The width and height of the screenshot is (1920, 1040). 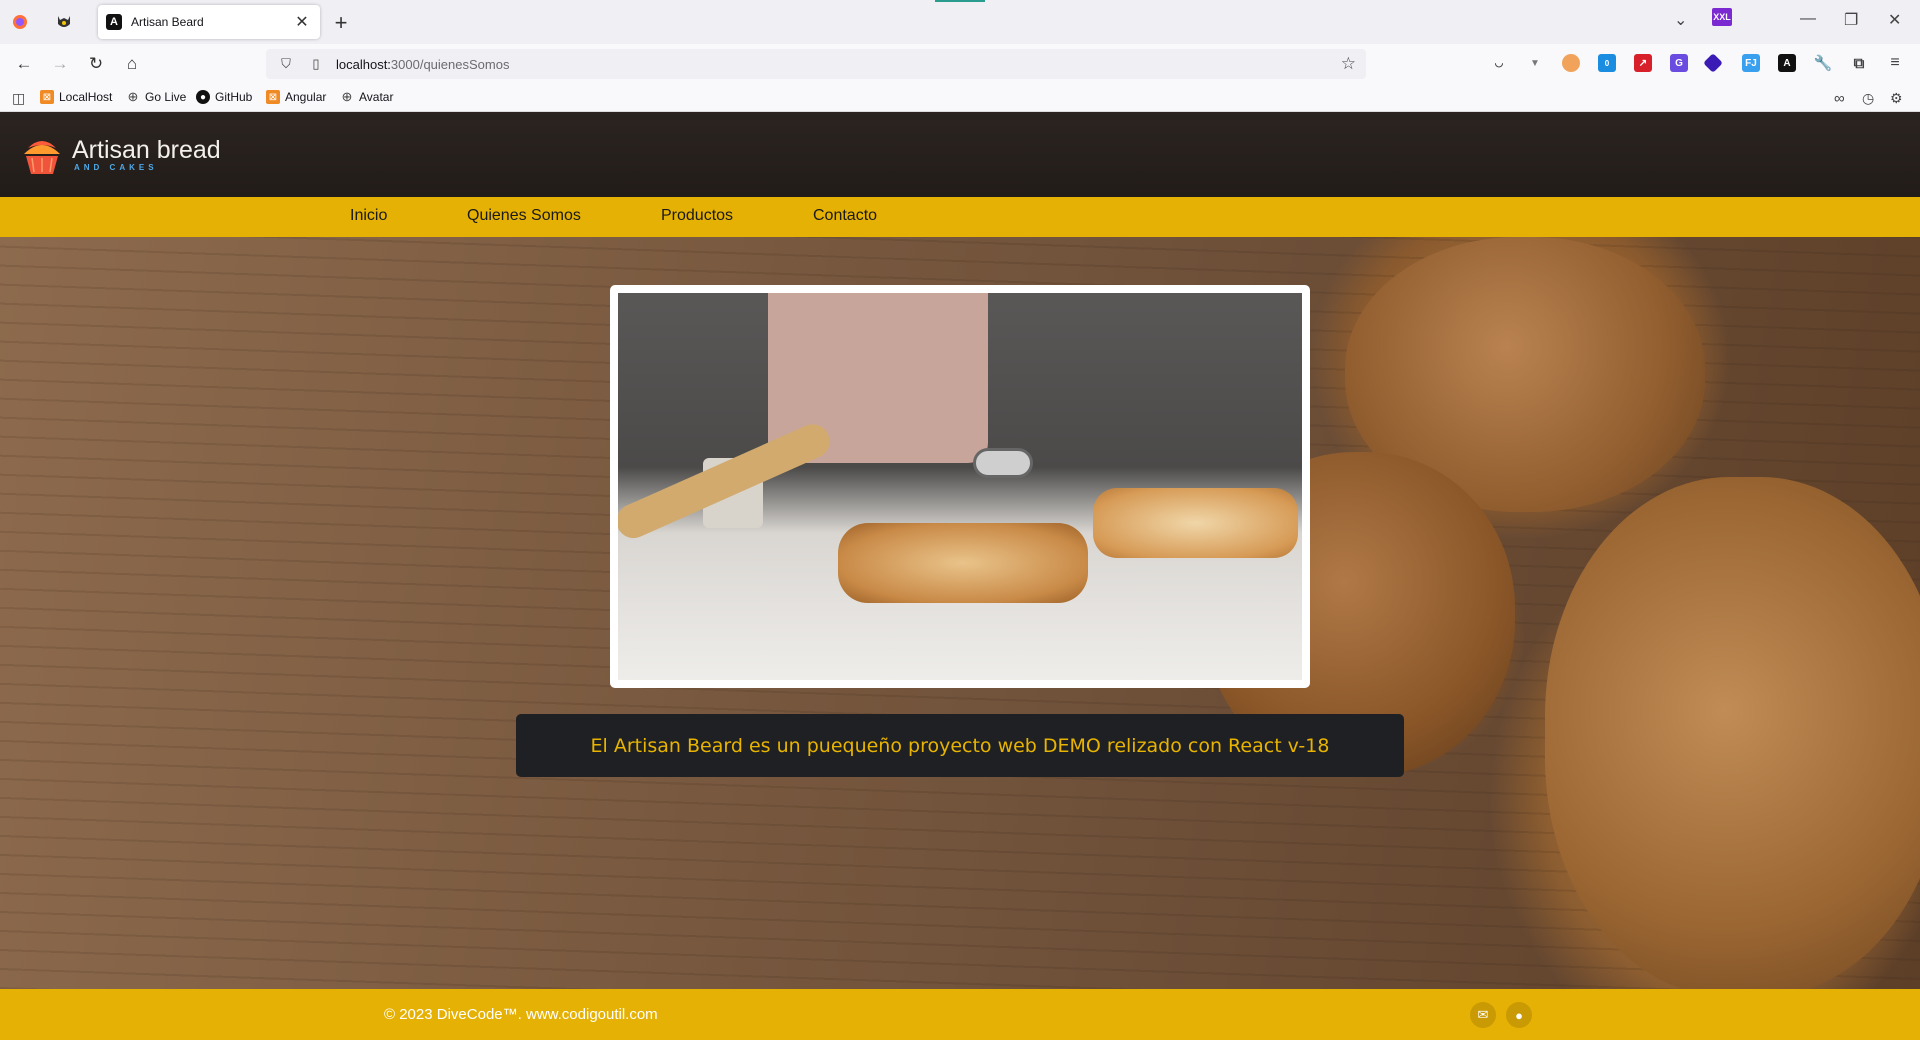 I want to click on menu-inicio: Inicio, so click(x=368, y=216).